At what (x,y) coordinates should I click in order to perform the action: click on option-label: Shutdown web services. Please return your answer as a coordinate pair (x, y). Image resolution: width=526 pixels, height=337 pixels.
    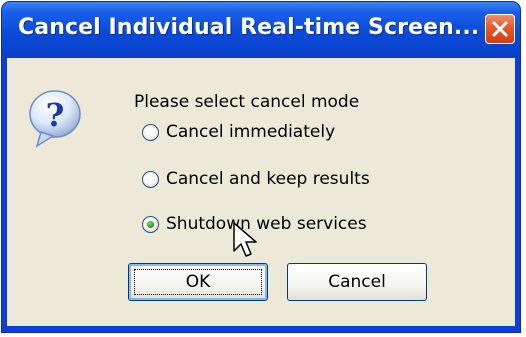
    Looking at the image, I should click on (266, 224).